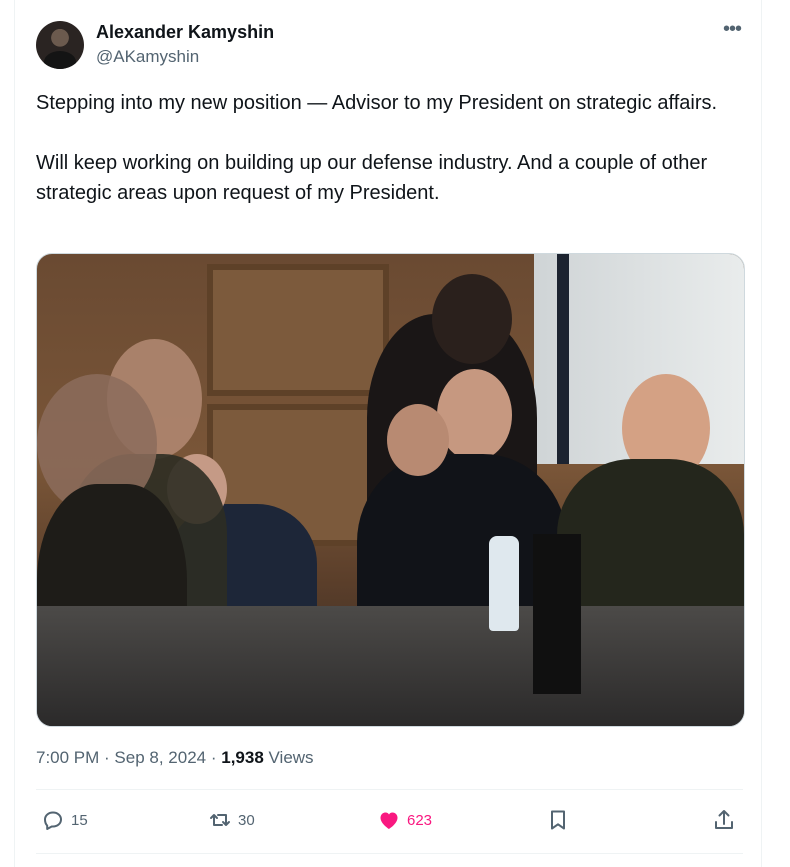 The width and height of the screenshot is (790, 867). What do you see at coordinates (67, 757) in the screenshot?
I see `tweet-time: 7:00 PM` at bounding box center [67, 757].